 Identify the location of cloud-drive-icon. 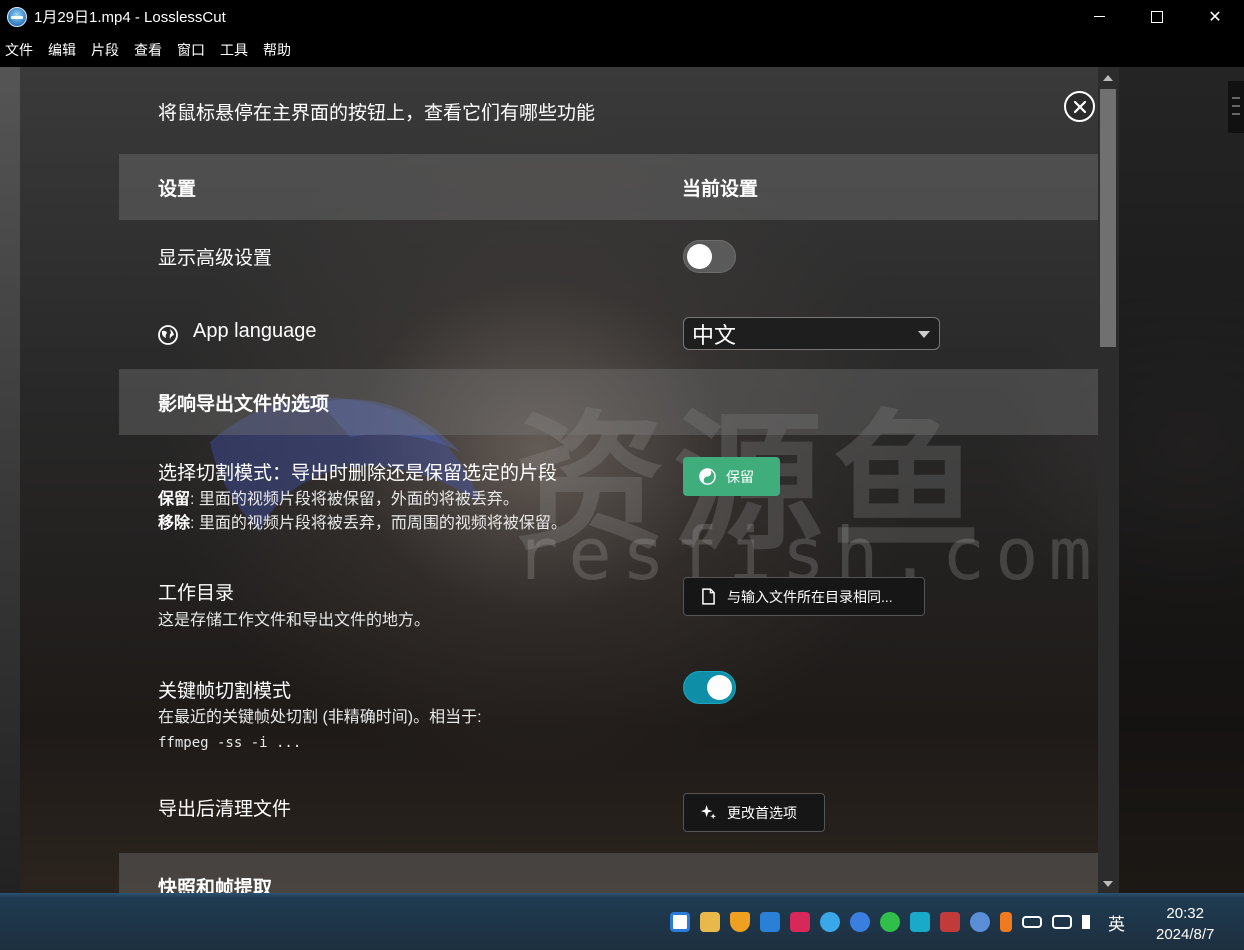
(920, 922).